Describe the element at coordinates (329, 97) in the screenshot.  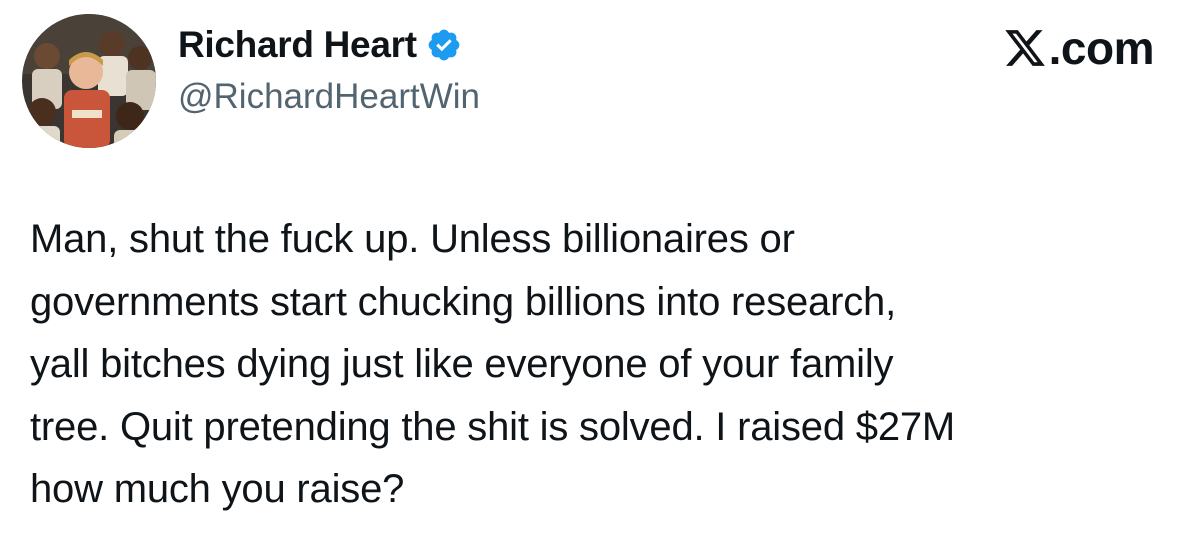
I see `author-handle: @RichardHeartWin` at that location.